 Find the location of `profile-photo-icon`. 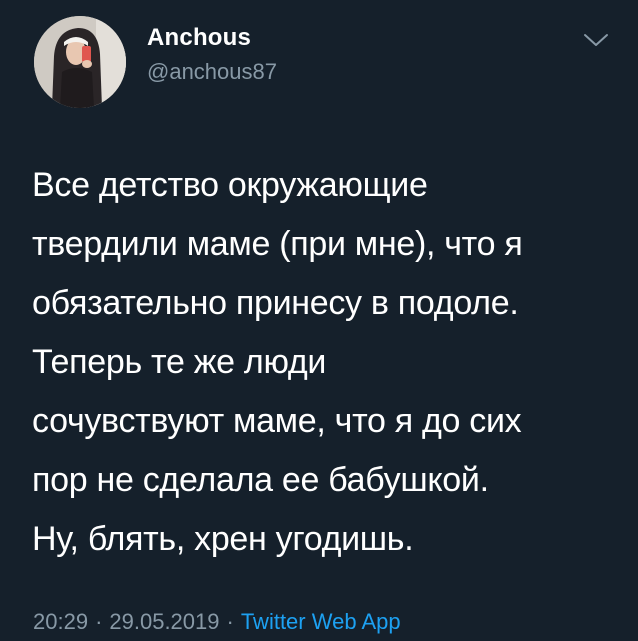

profile-photo-icon is located at coordinates (80, 62).